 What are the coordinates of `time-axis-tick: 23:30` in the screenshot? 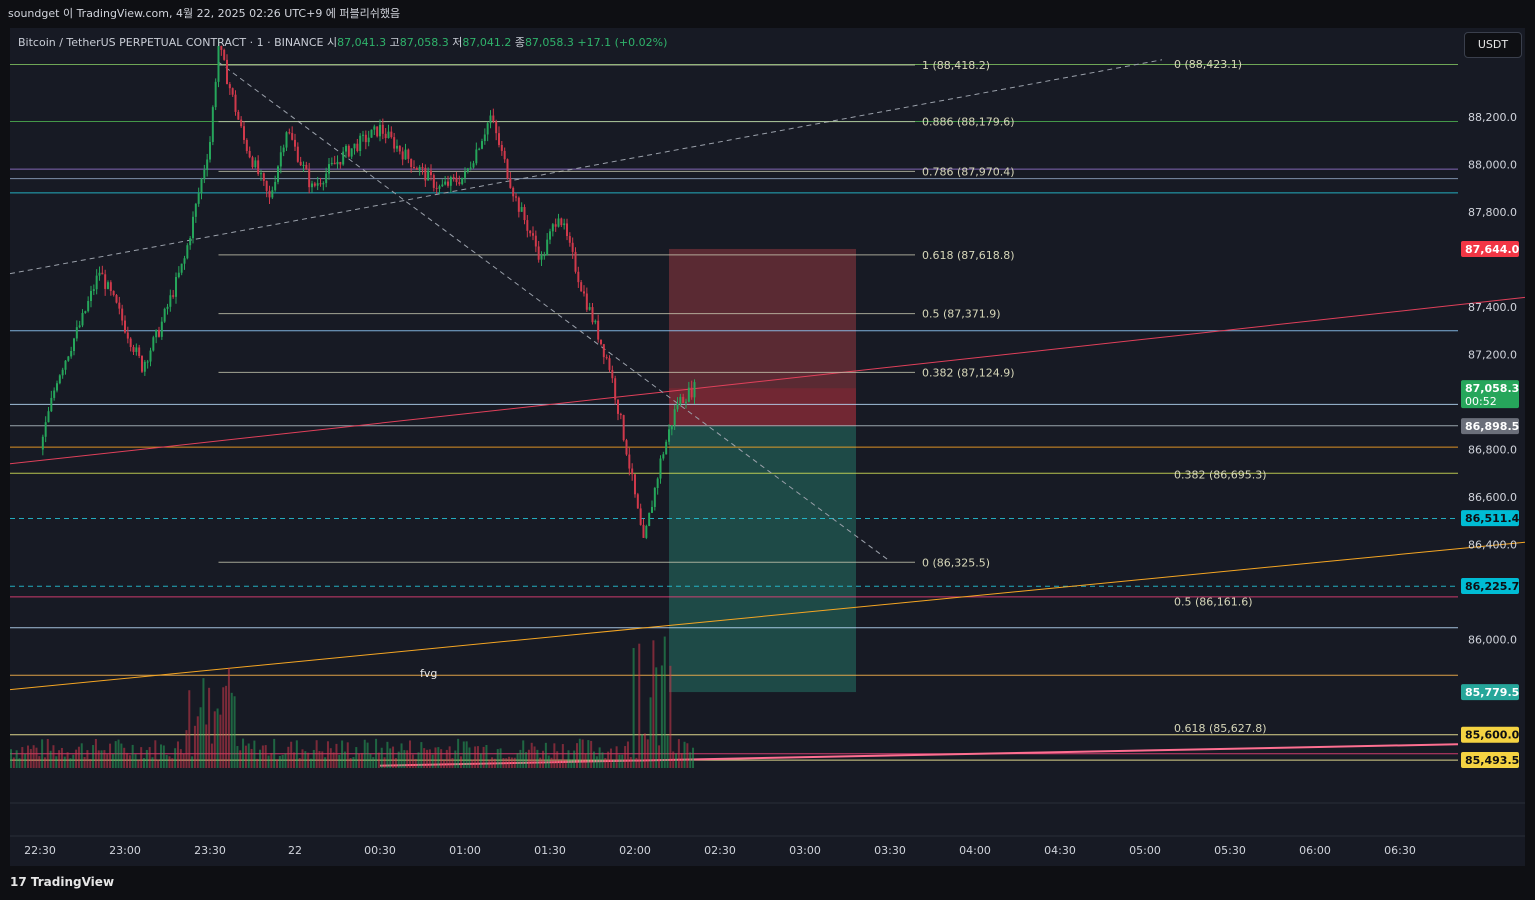 It's located at (210, 850).